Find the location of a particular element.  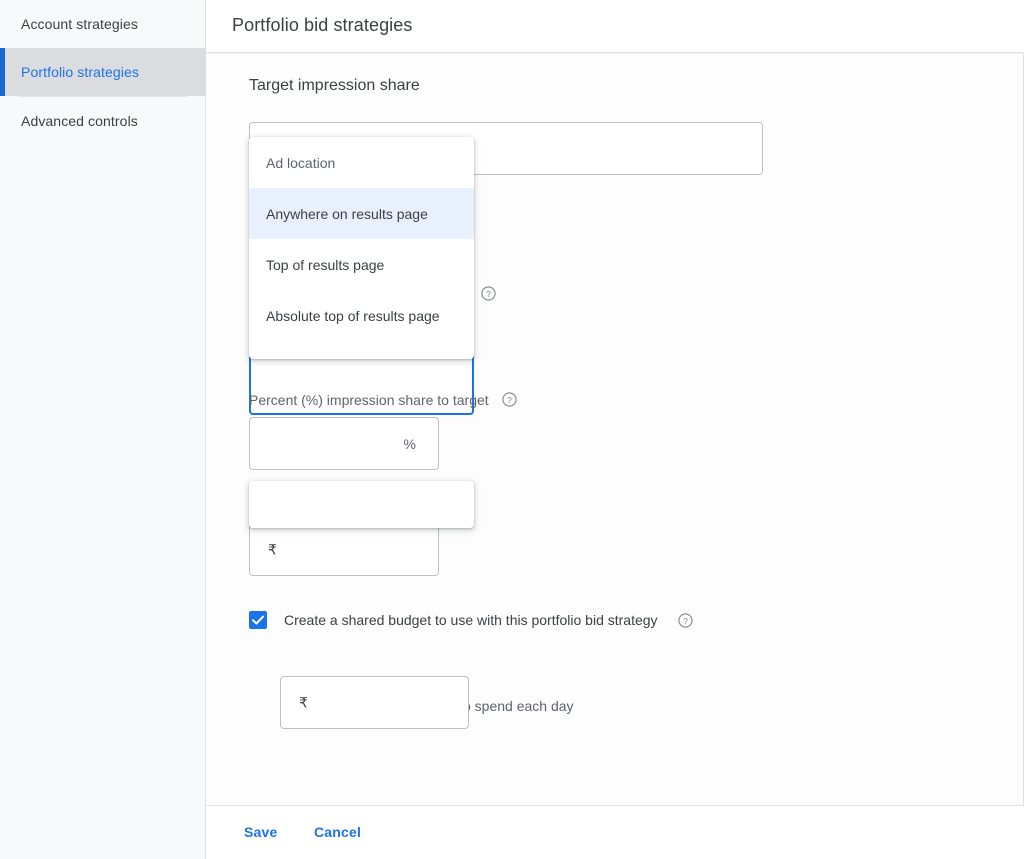

sidebar-item-account-strategies: Account strategies is located at coordinates (102, 24).